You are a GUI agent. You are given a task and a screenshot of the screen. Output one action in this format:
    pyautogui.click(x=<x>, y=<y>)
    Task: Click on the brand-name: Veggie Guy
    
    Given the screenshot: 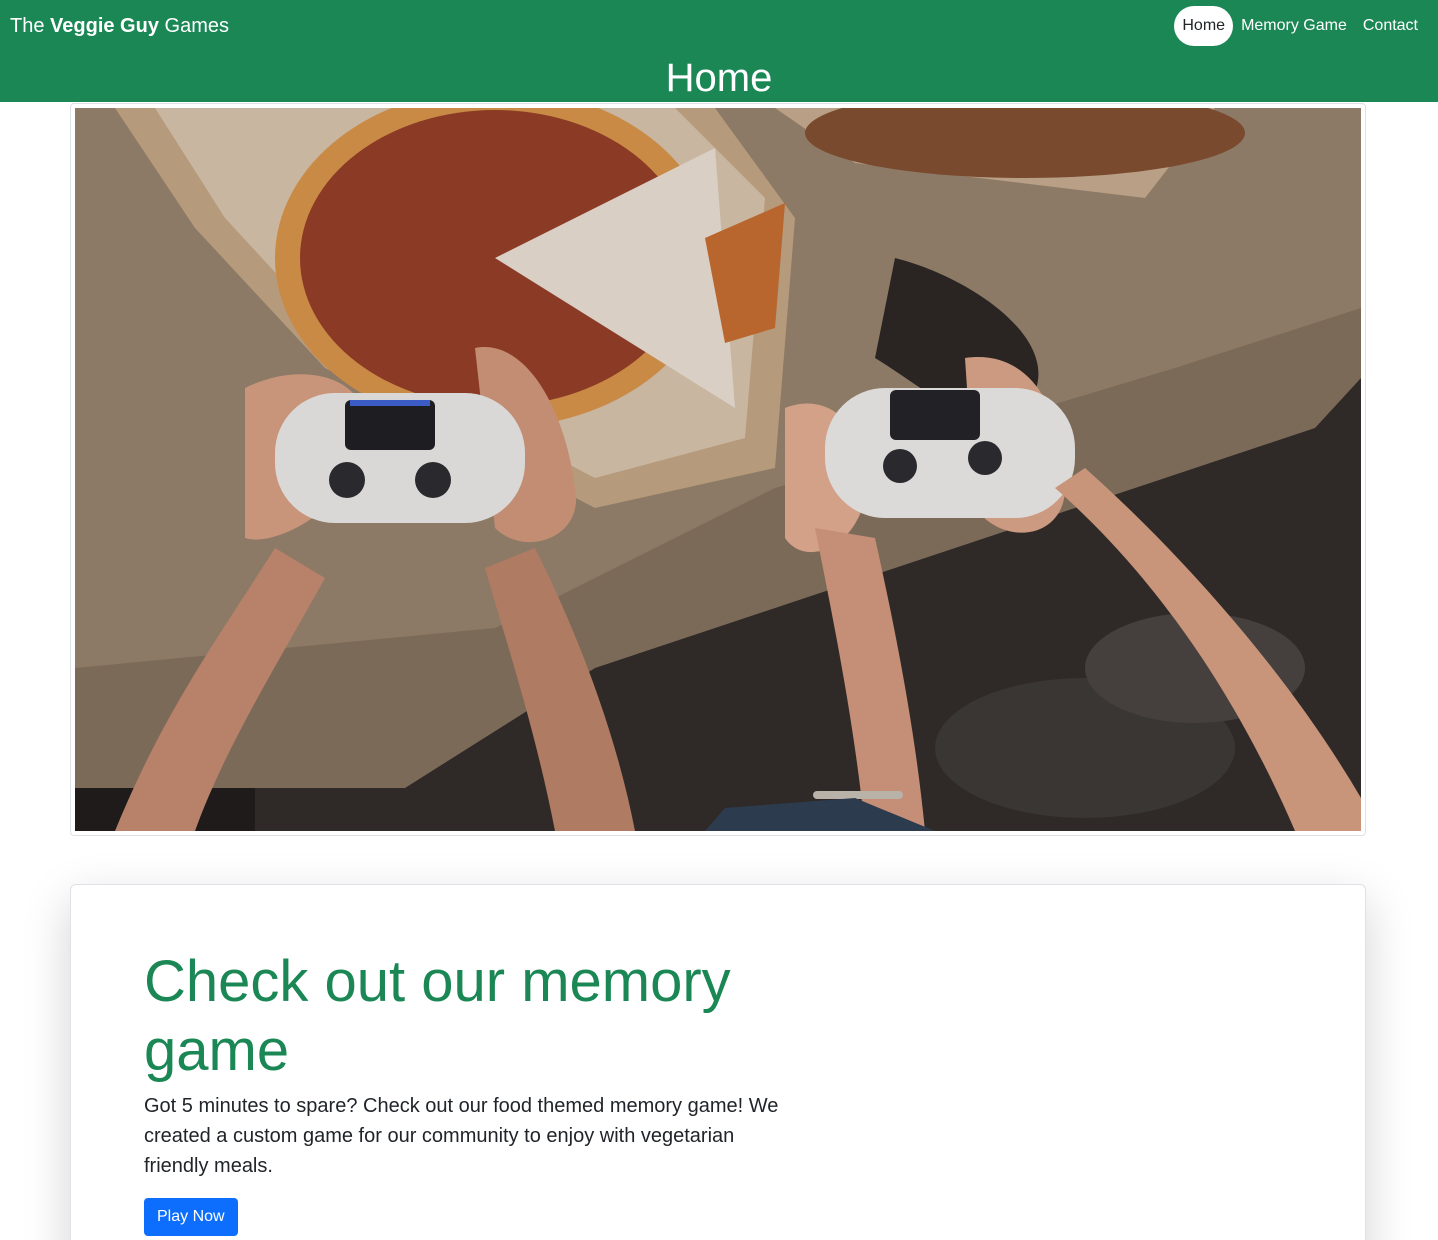 What is the action you would take?
    pyautogui.click(x=104, y=26)
    